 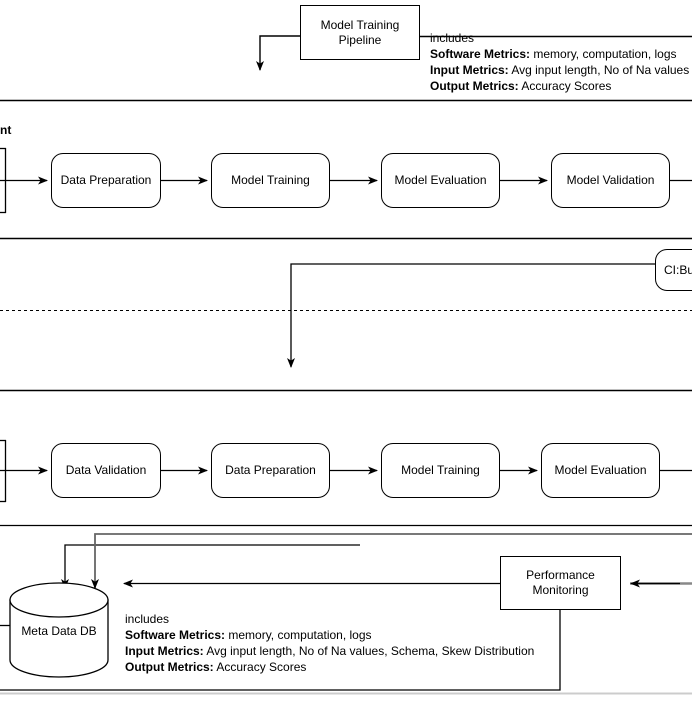 I want to click on legend-bottom-value-2: Accuracy Scores, so click(x=260, y=667).